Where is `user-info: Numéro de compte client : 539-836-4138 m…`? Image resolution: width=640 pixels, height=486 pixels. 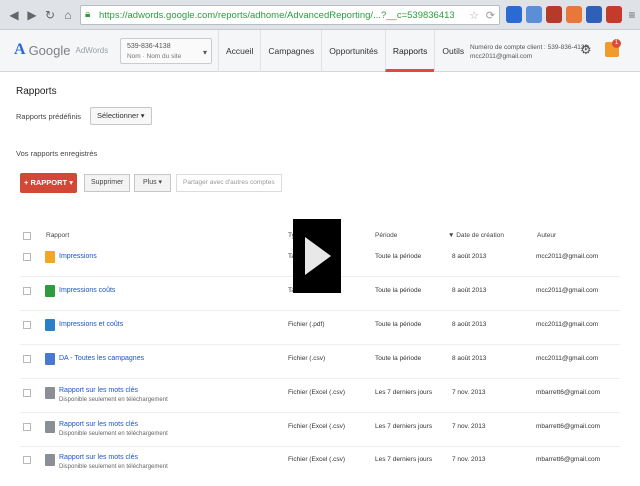
user-info: Numéro de compte client : 539-836-4138 m… is located at coordinates (529, 52).